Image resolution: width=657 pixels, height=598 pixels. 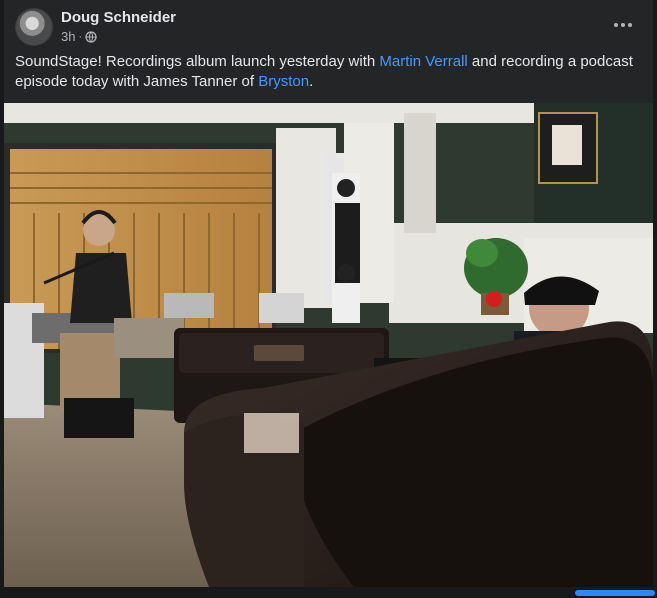 What do you see at coordinates (283, 81) in the screenshot?
I see `mention-link: Bryston` at bounding box center [283, 81].